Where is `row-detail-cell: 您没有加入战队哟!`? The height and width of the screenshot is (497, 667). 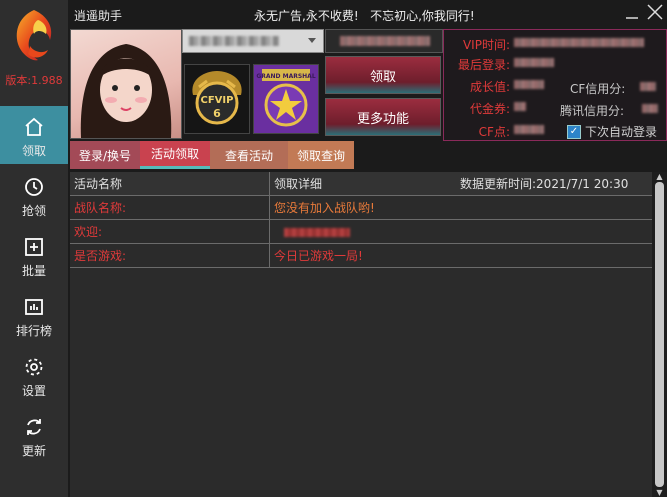
row-detail-cell: 您没有加入战队哟! is located at coordinates (324, 208).